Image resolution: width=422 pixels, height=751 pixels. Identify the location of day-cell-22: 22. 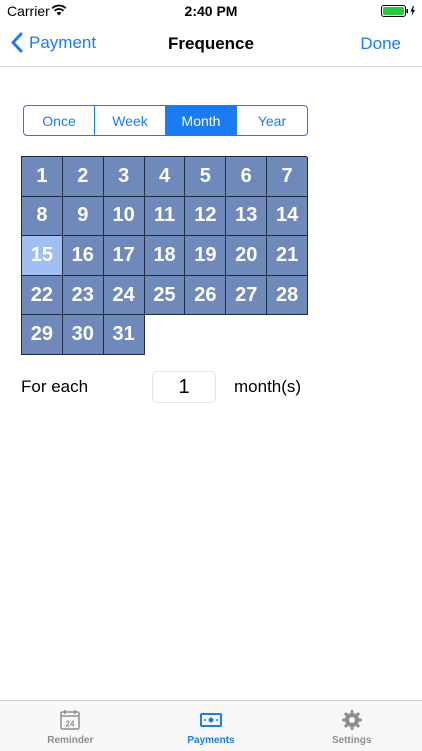
(42, 295).